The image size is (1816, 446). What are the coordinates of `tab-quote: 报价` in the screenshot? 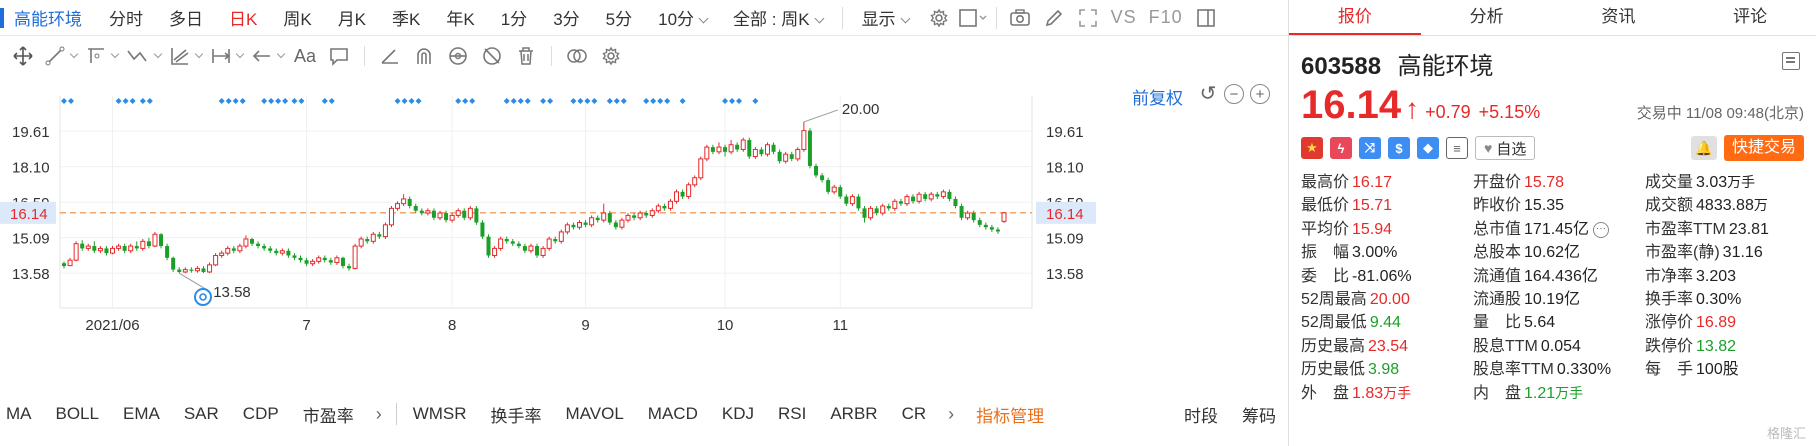 It's located at (1355, 17).